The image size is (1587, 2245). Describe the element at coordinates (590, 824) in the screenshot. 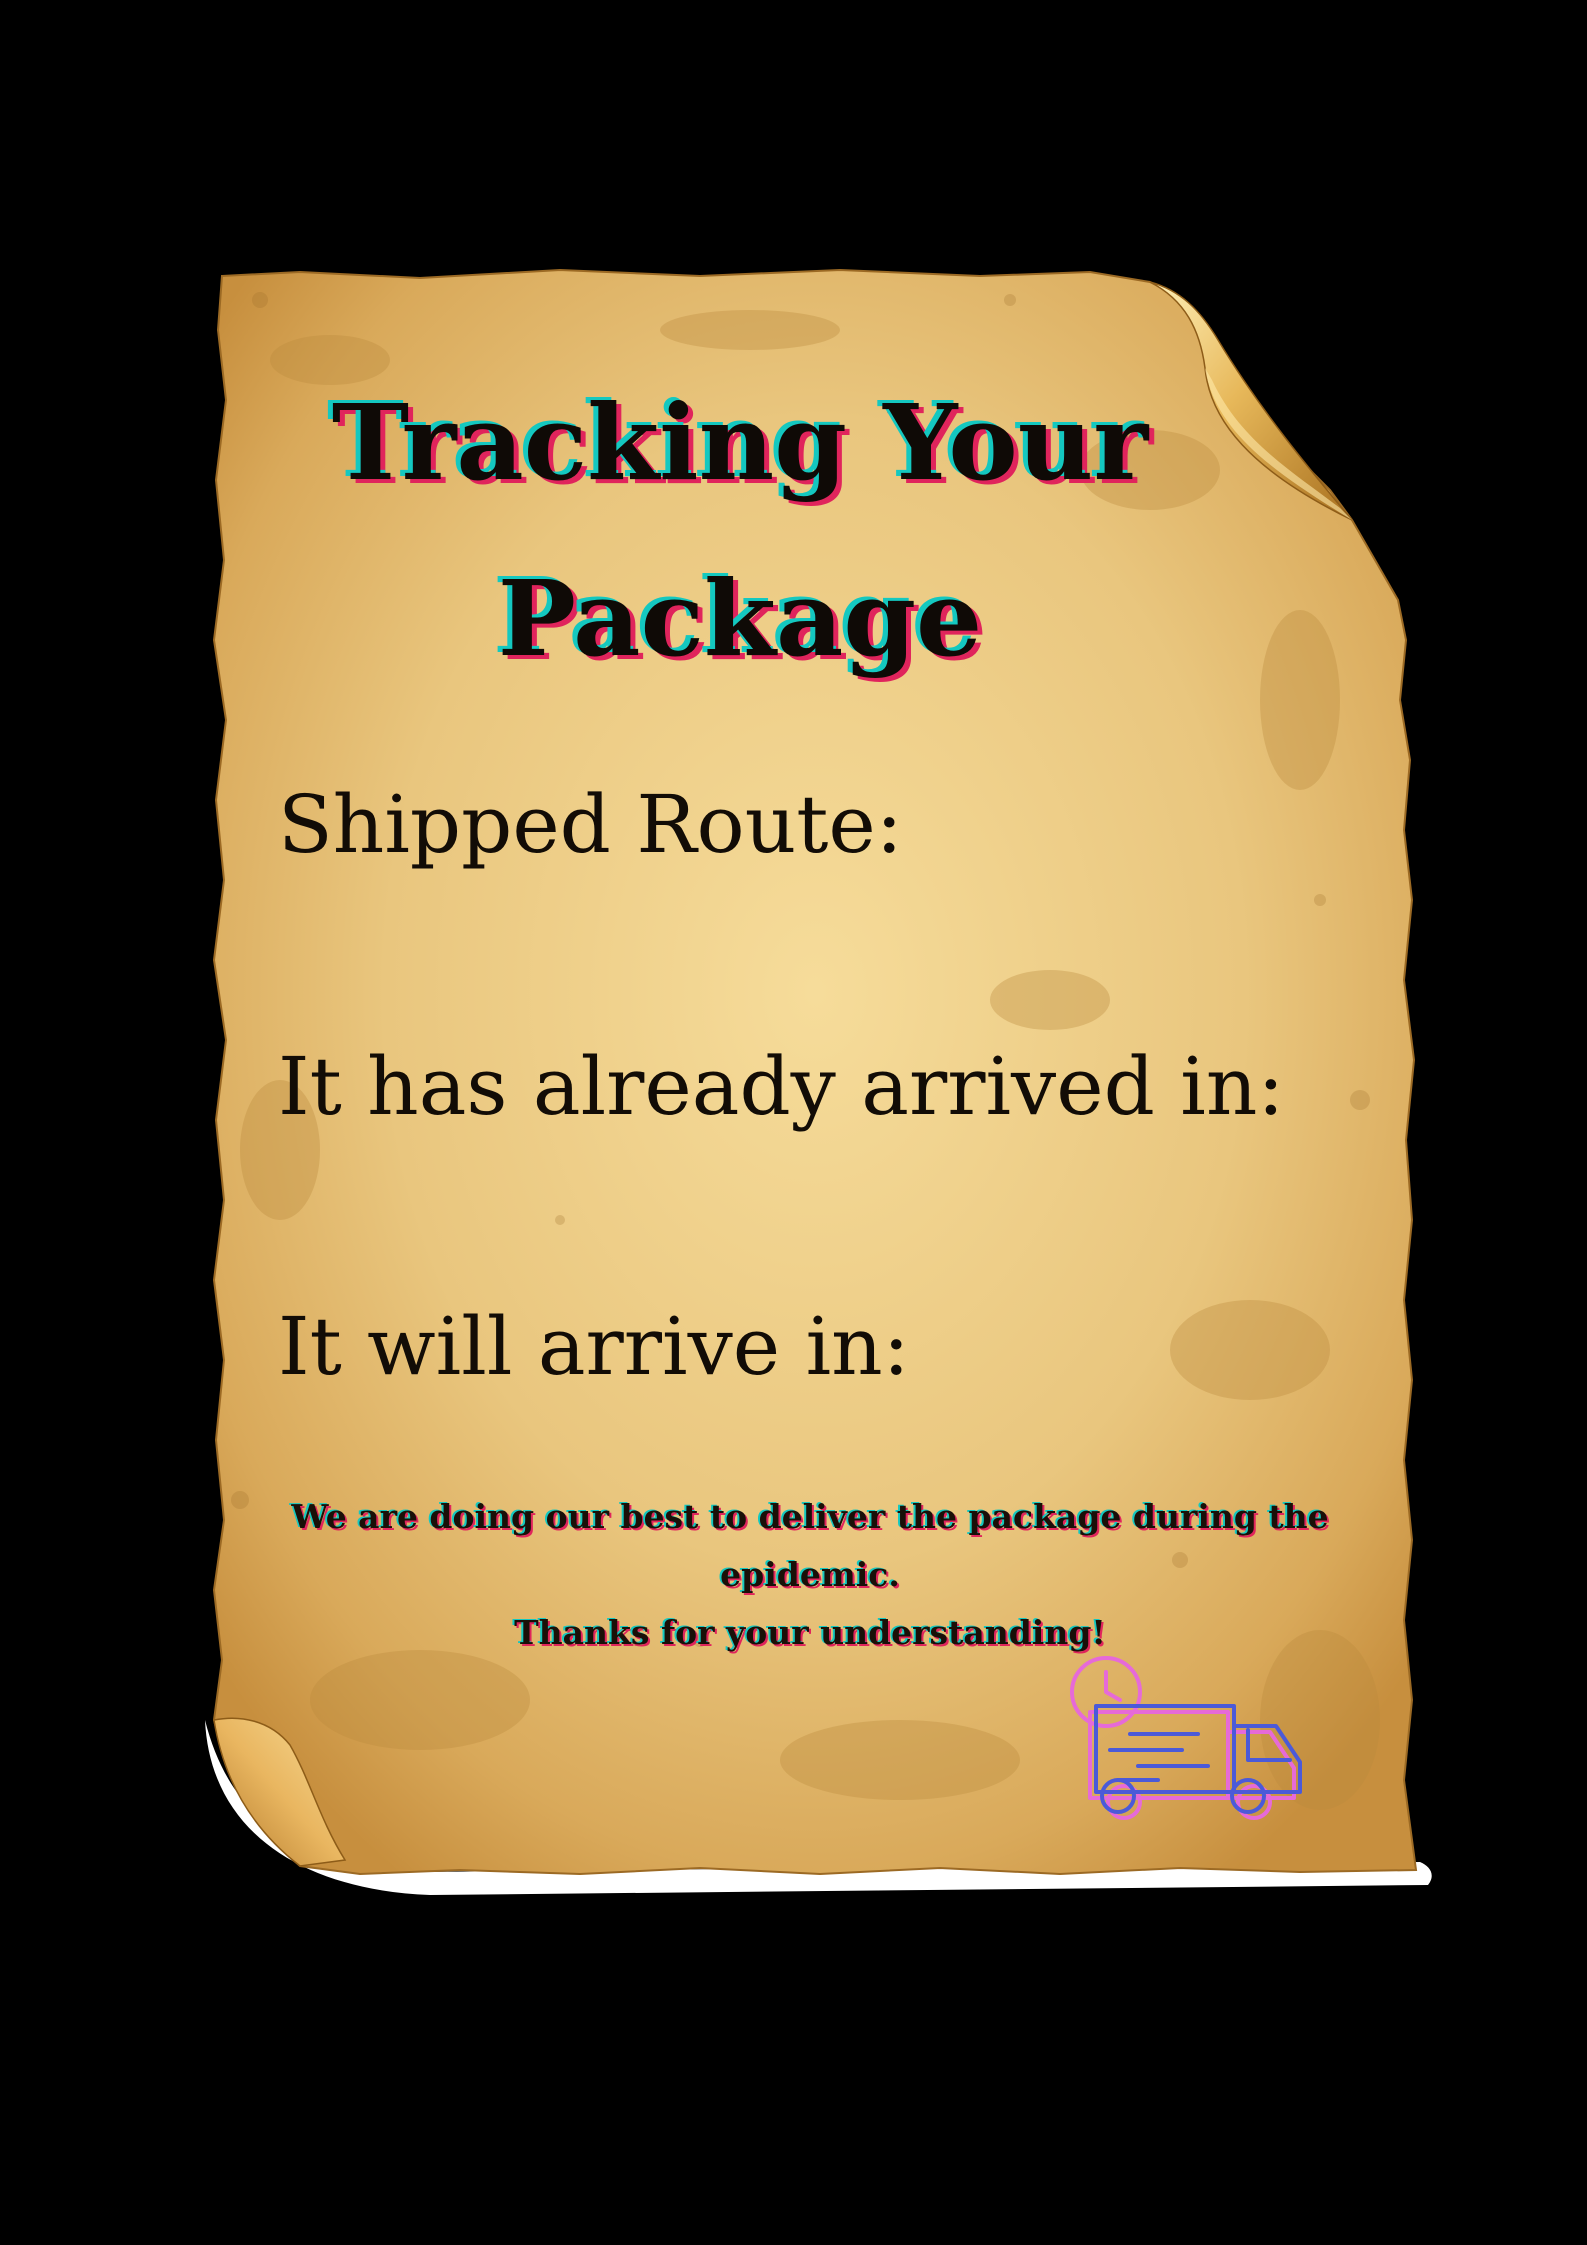

I see `shipped-route-label: Shipped Route:` at that location.